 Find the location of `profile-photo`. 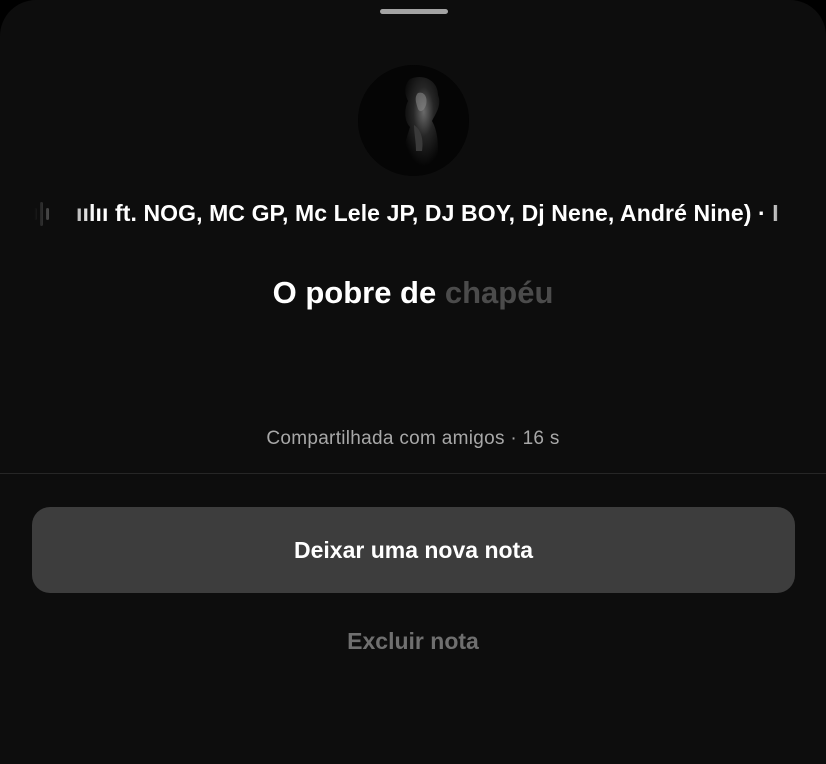

profile-photo is located at coordinates (413, 120).